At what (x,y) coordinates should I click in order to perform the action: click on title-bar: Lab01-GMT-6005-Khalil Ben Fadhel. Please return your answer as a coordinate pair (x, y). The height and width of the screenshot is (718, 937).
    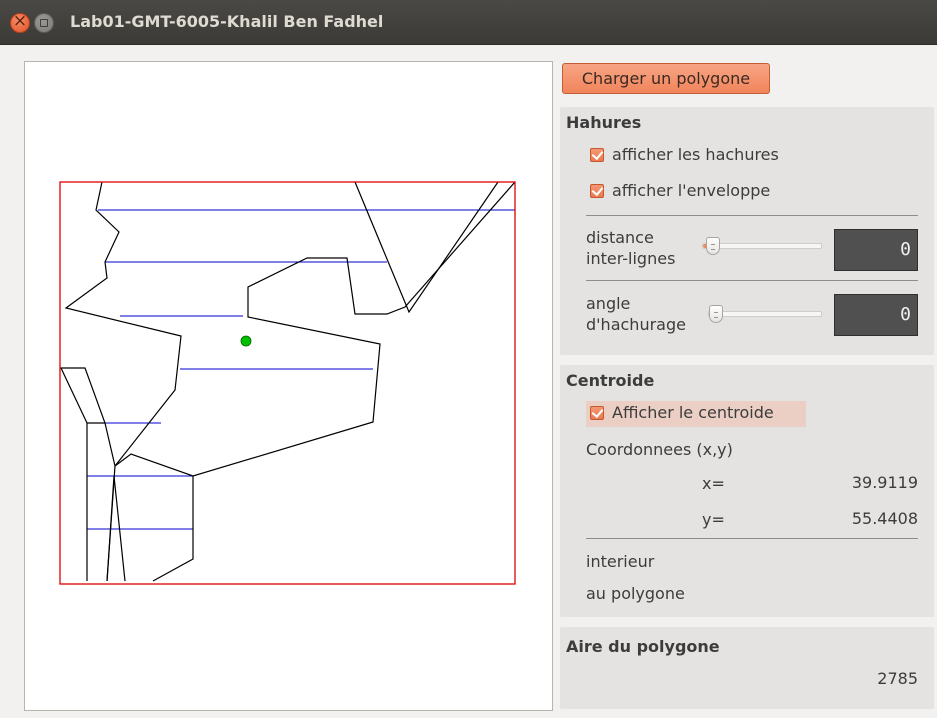
    Looking at the image, I should click on (468, 22).